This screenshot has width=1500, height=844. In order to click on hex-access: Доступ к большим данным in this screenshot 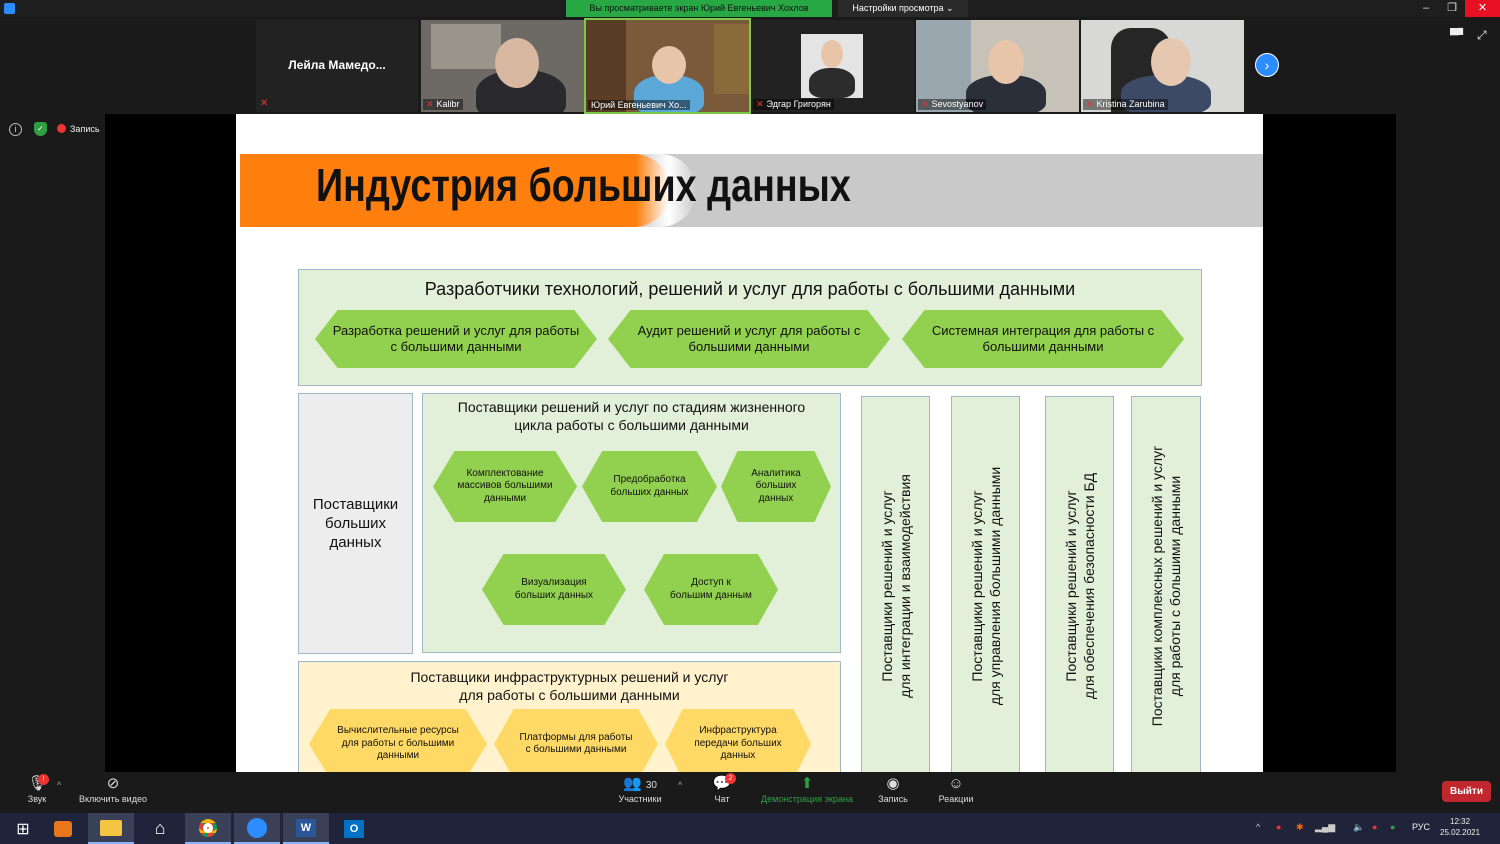, I will do `click(711, 589)`.